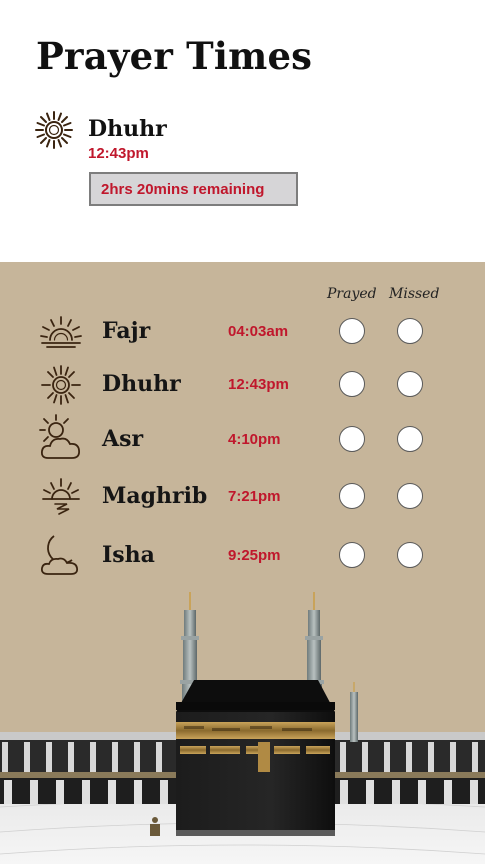 This screenshot has width=485, height=864. I want to click on missed-radio-dhuhr, so click(410, 384).